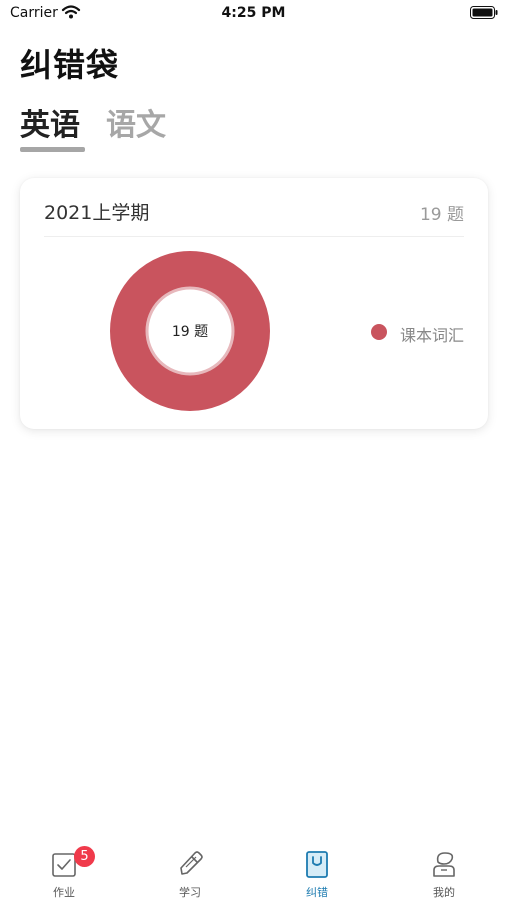 Image resolution: width=507 pixels, height=900 pixels. I want to click on tabbar-item-homework: 5 作业, so click(64, 873).